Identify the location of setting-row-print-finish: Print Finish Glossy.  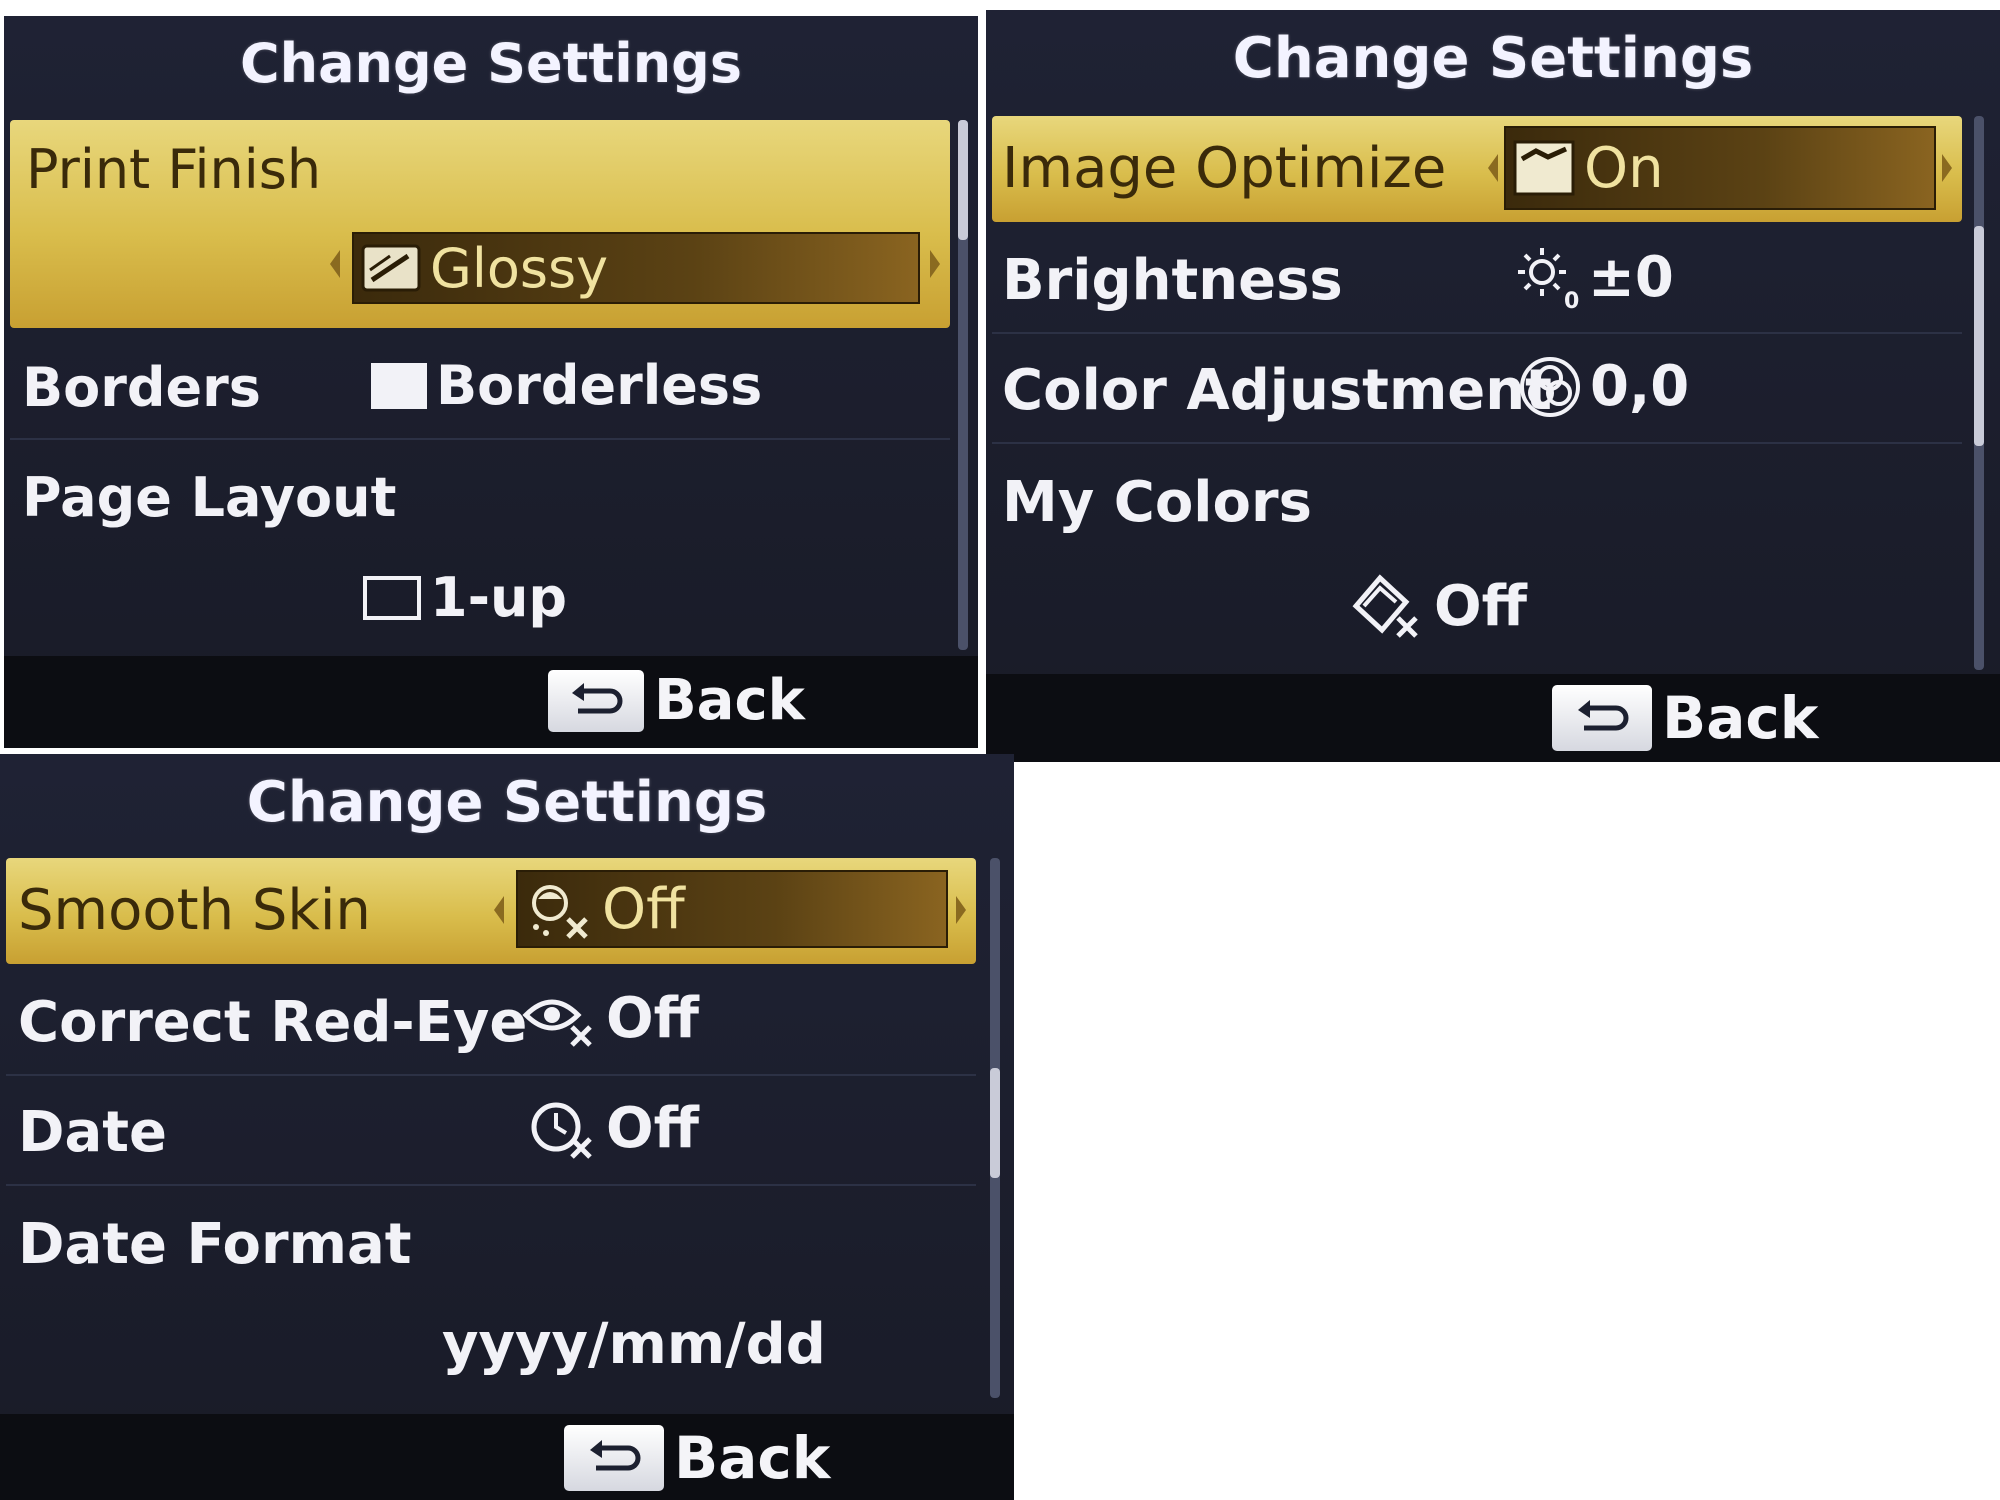
(480, 224).